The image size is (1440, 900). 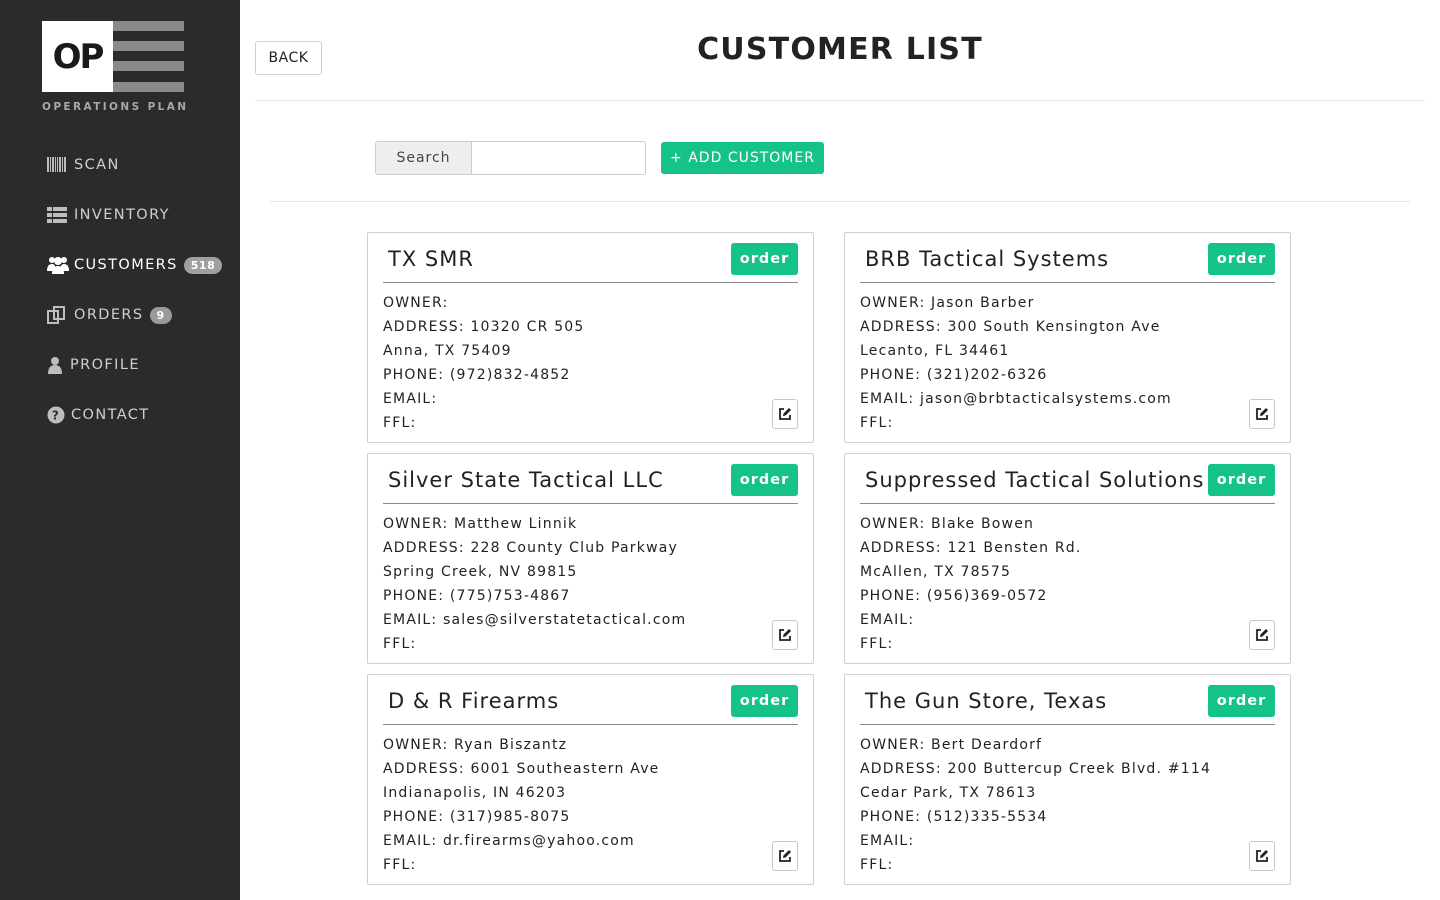 I want to click on sidebar-item-customers: CUSTOMERS 518, so click(x=135, y=265).